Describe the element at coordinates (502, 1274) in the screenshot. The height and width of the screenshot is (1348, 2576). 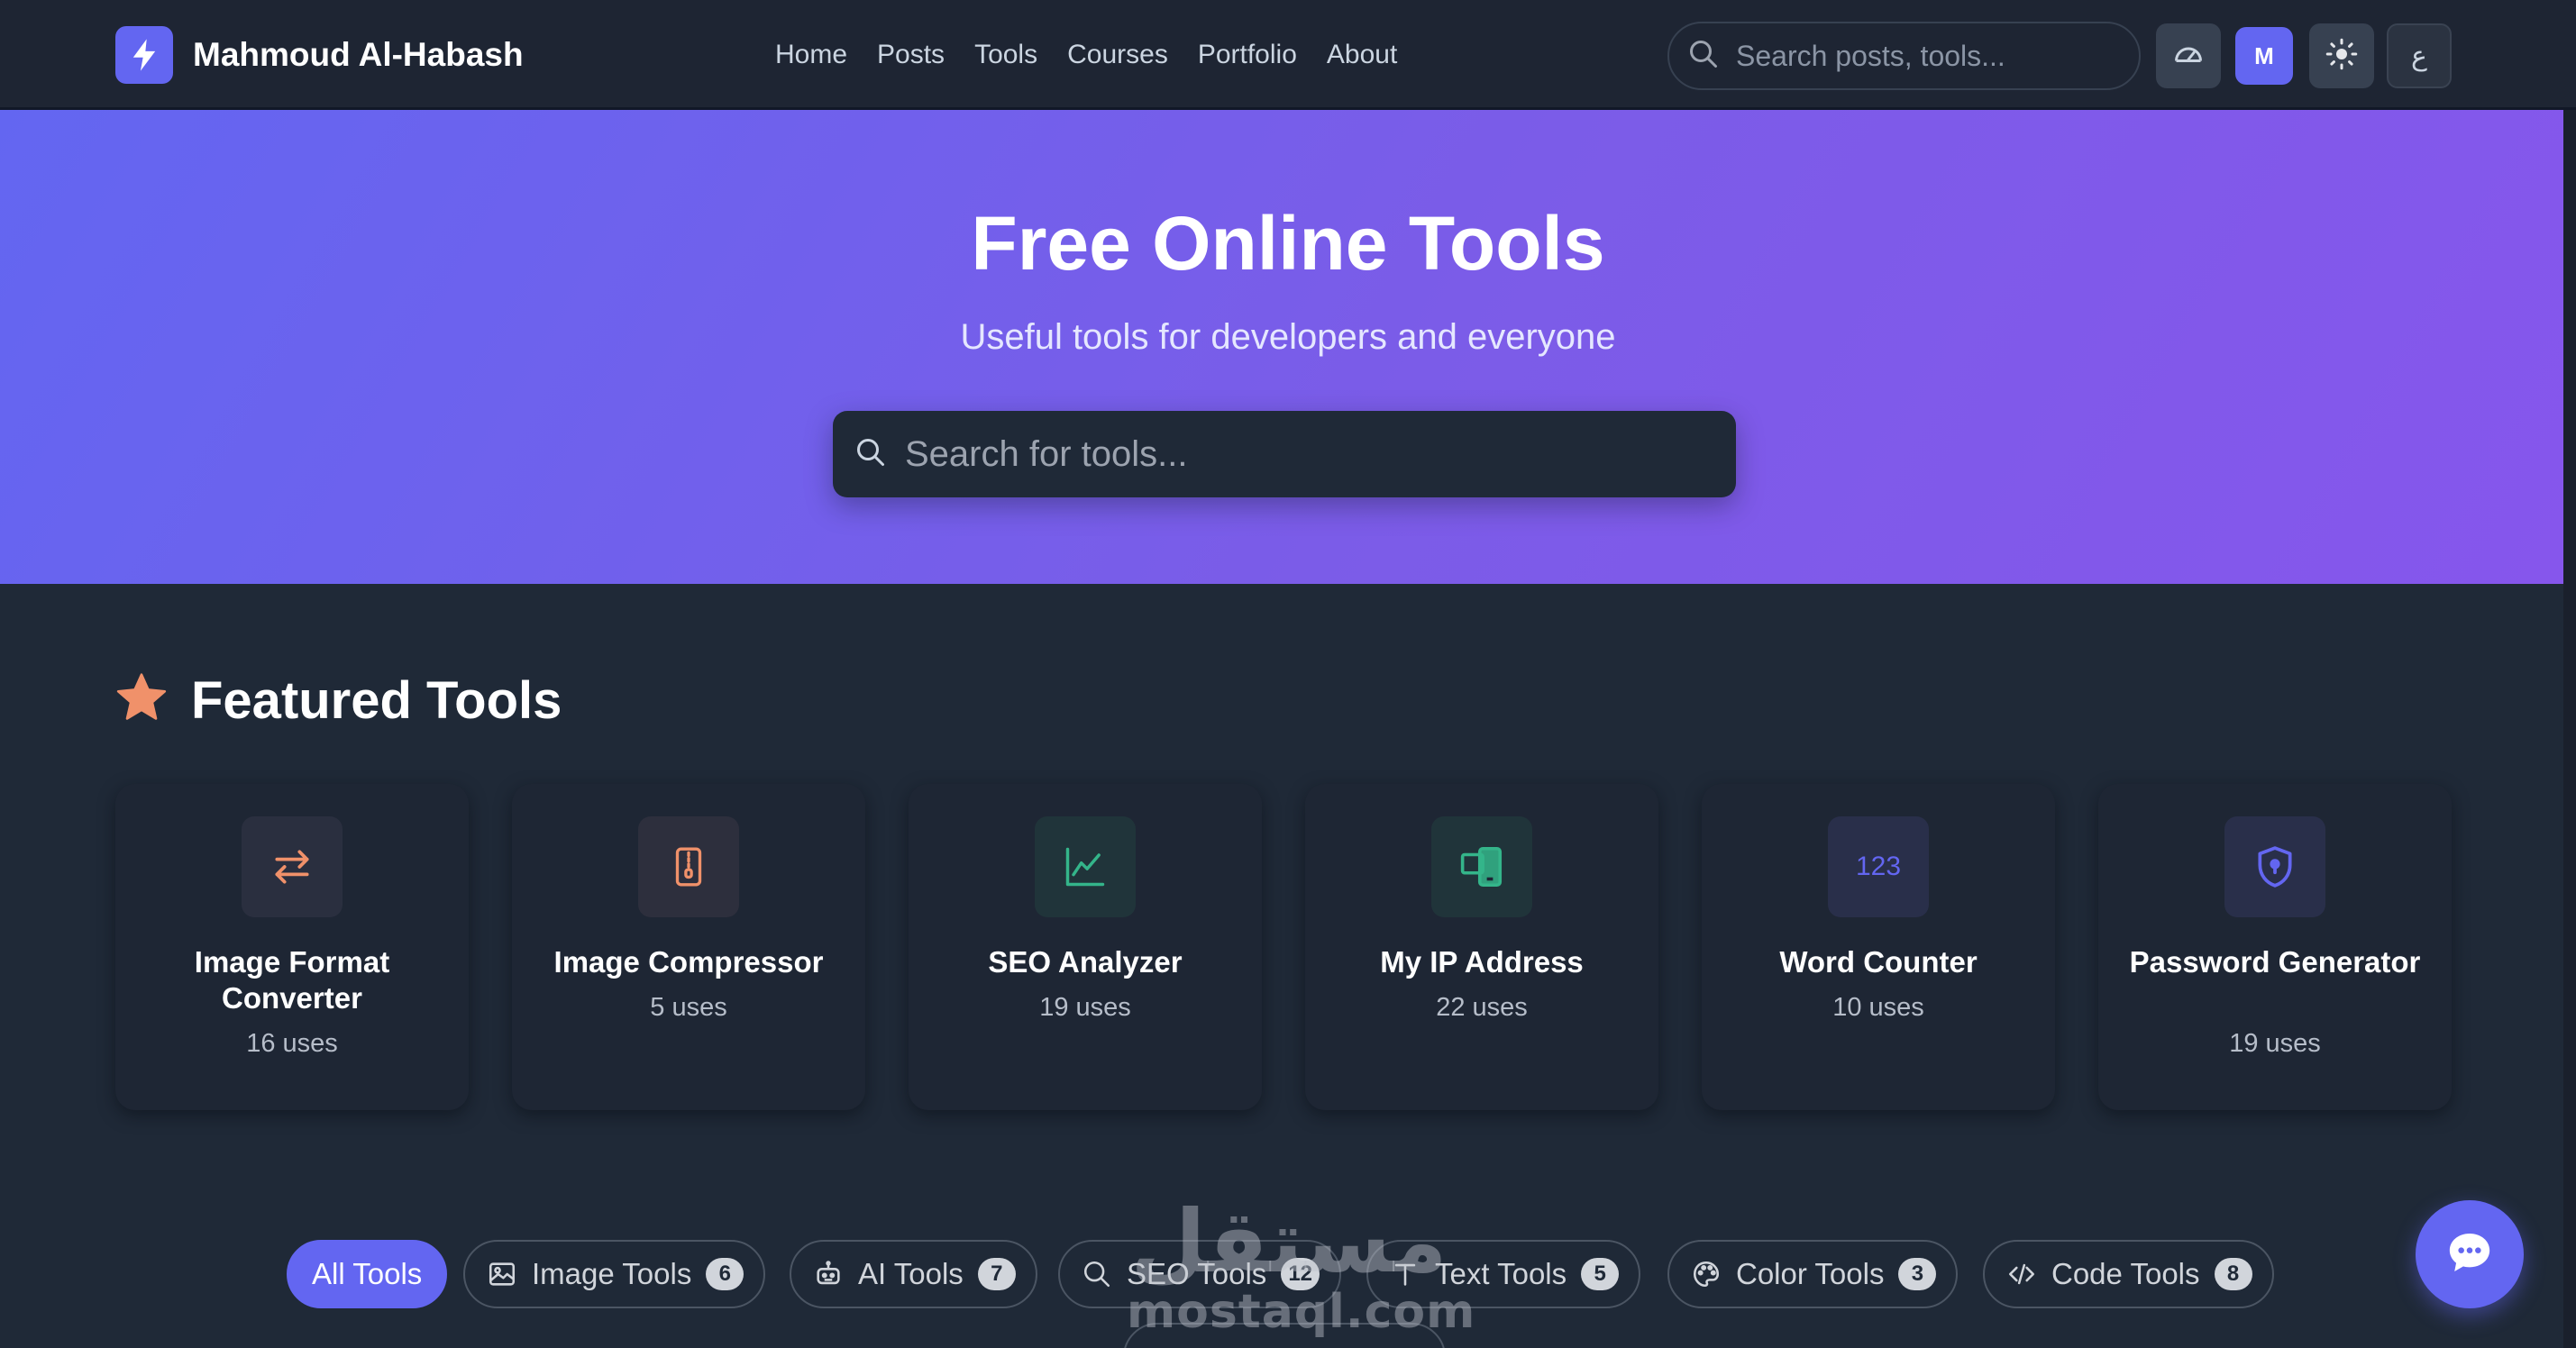
I see `image-icon` at that location.